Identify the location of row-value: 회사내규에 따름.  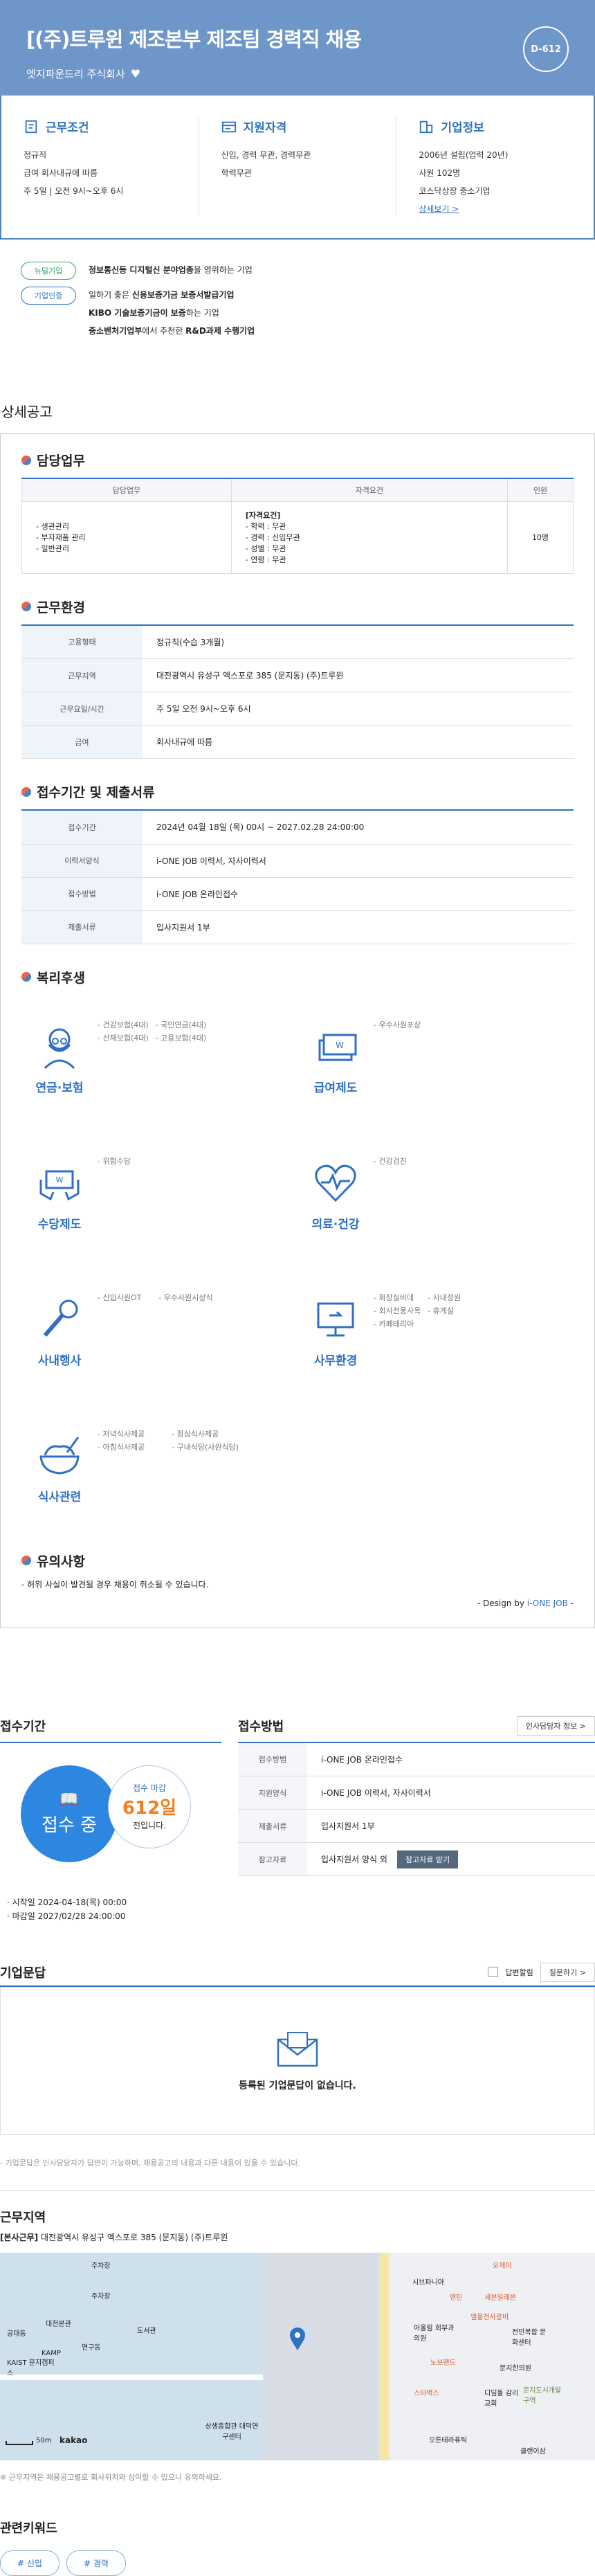
(359, 742).